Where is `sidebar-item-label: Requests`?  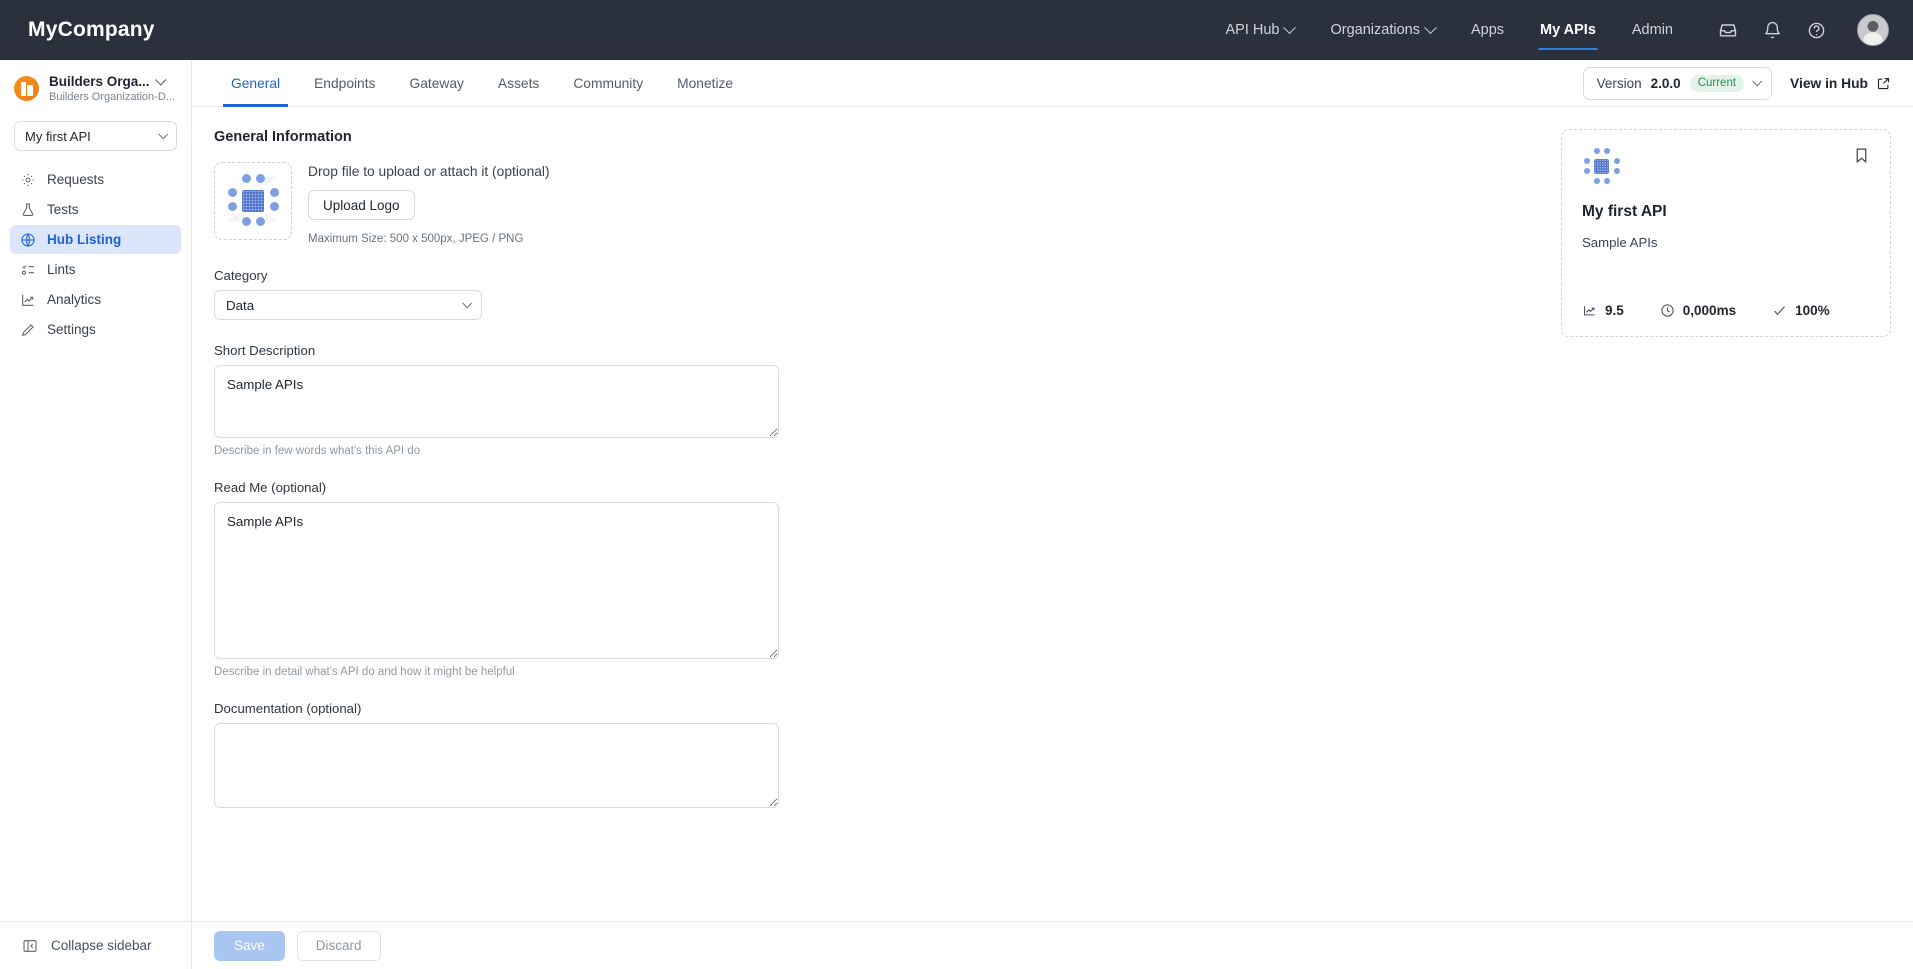
sidebar-item-label: Requests is located at coordinates (76, 179).